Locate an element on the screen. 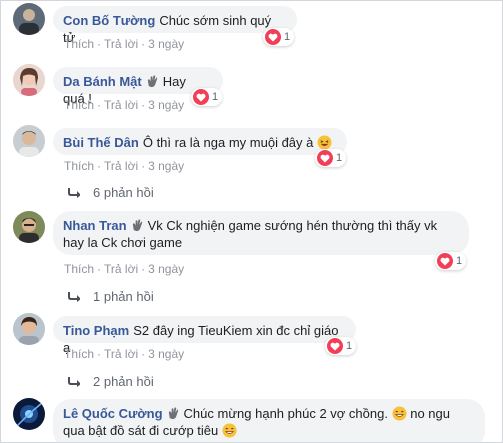 The height and width of the screenshot is (443, 503). comment-author: Nhan Tran is located at coordinates (95, 225).